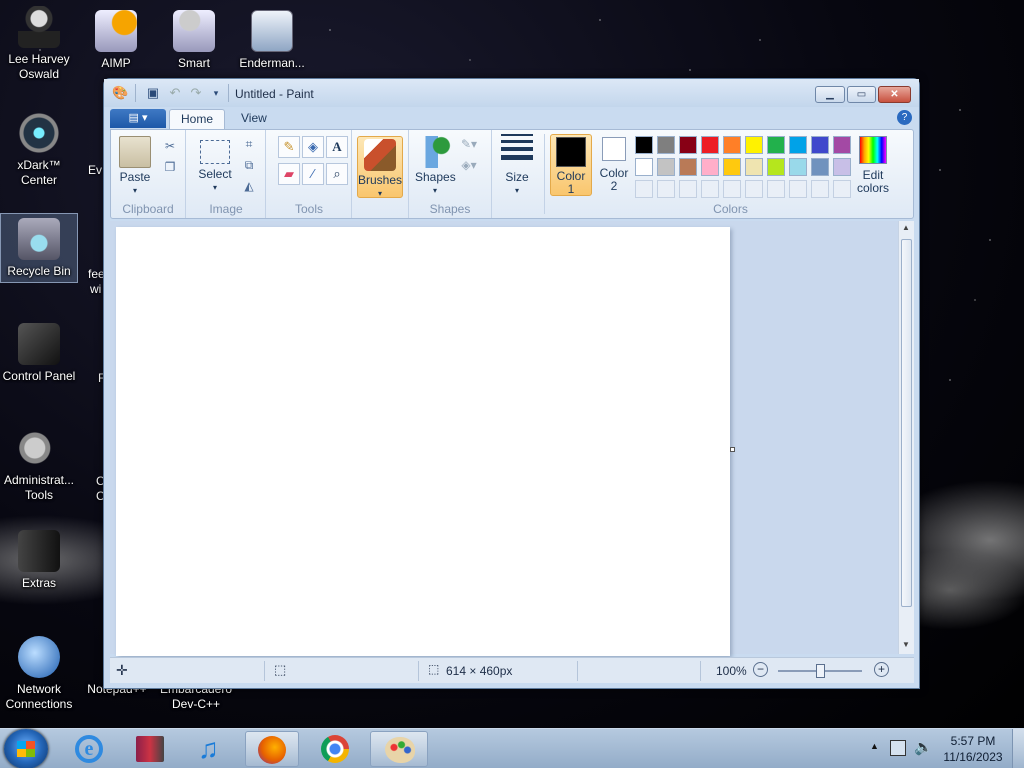 The image size is (1024, 768). What do you see at coordinates (469, 144) in the screenshot?
I see `outline-icon: ✎▾` at bounding box center [469, 144].